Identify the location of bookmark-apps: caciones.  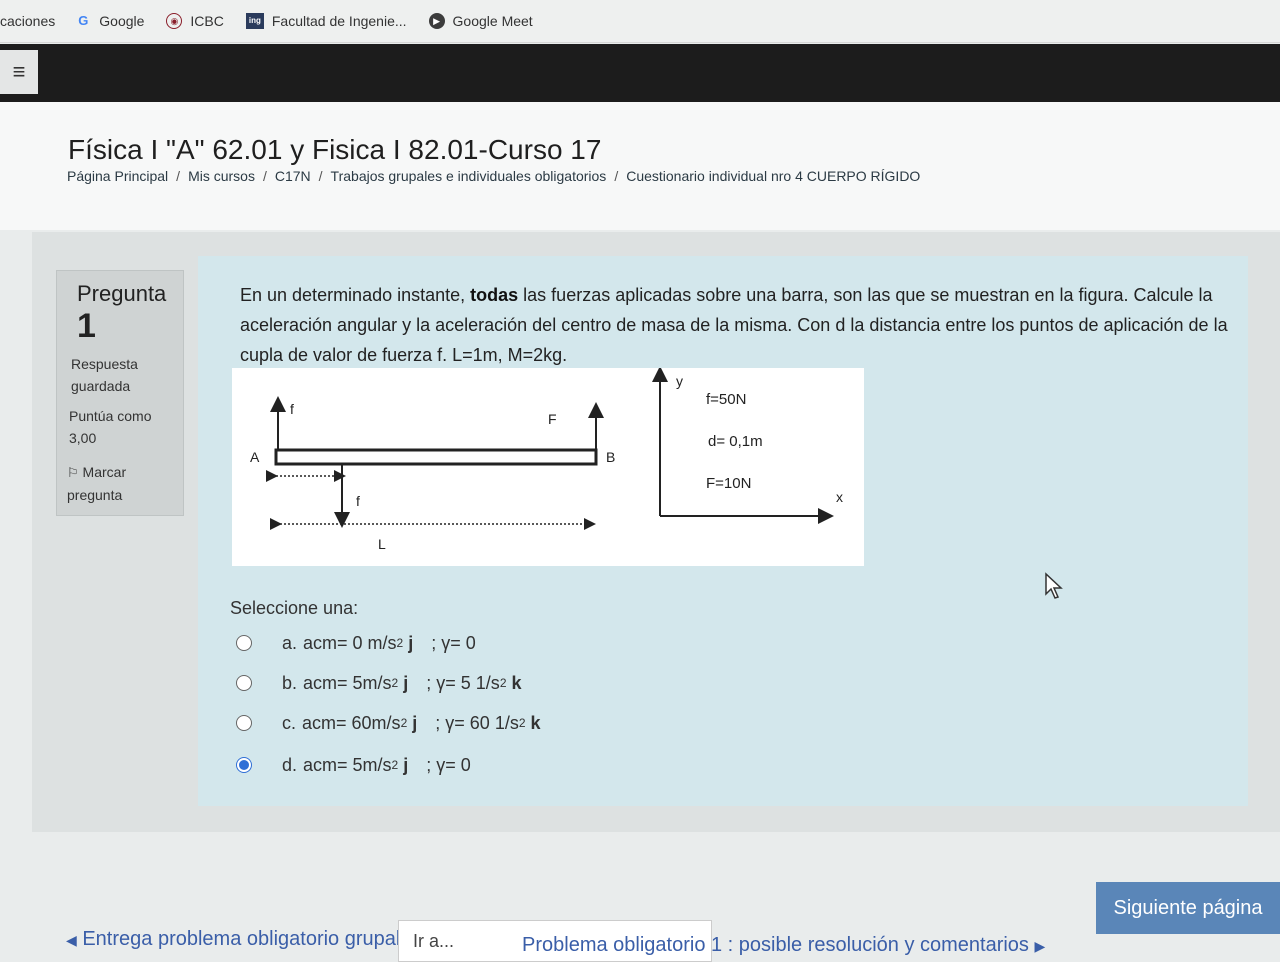
(27, 21).